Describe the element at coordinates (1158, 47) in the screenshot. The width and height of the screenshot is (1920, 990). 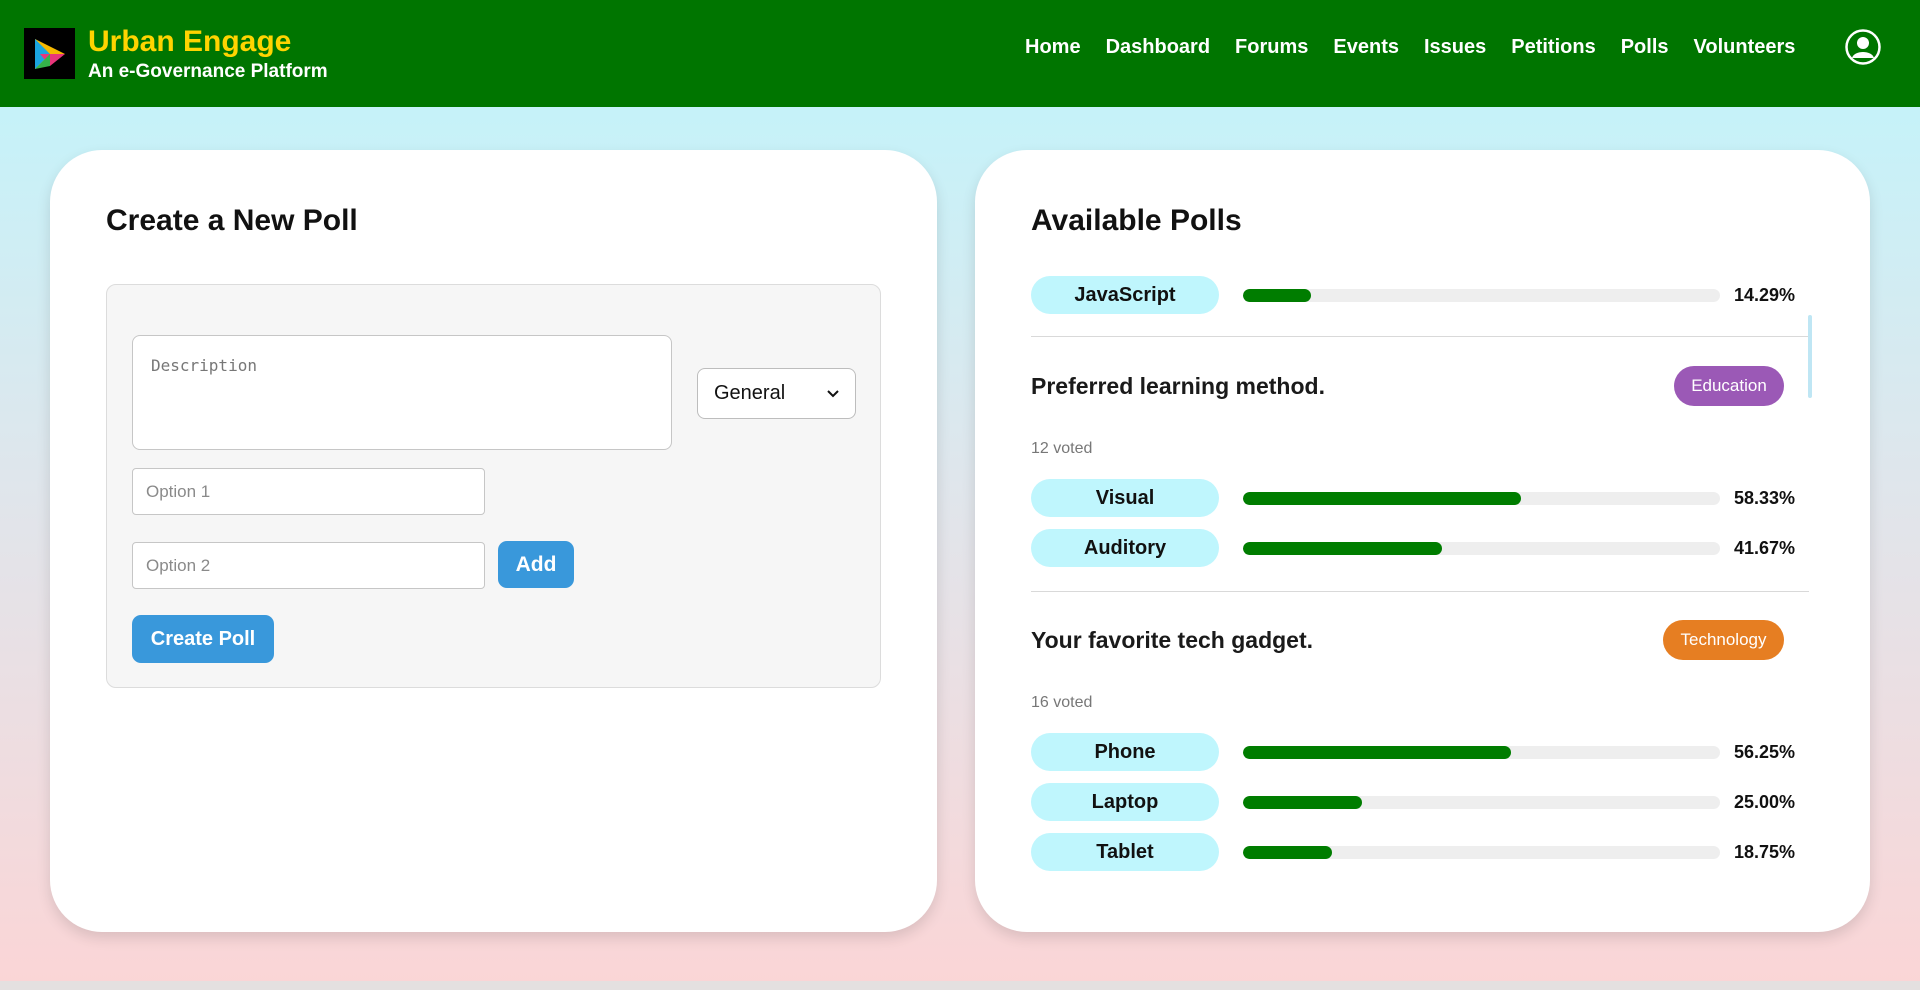
I see `nav-dashboard: Dashboard` at that location.